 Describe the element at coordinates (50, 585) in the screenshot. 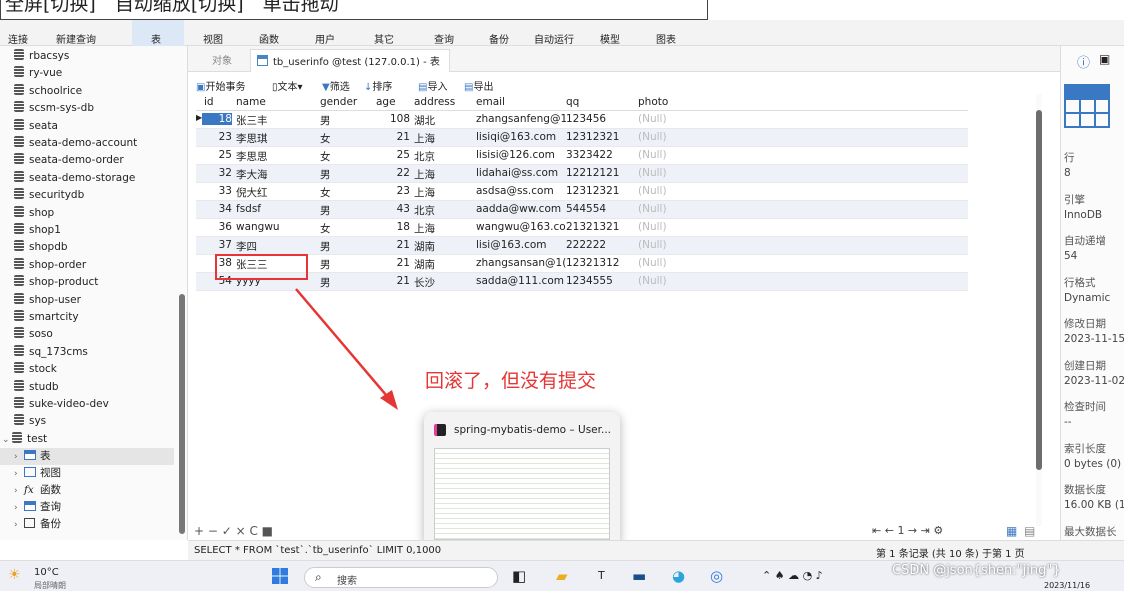

I see `weather-desc: 局部晴朗` at that location.